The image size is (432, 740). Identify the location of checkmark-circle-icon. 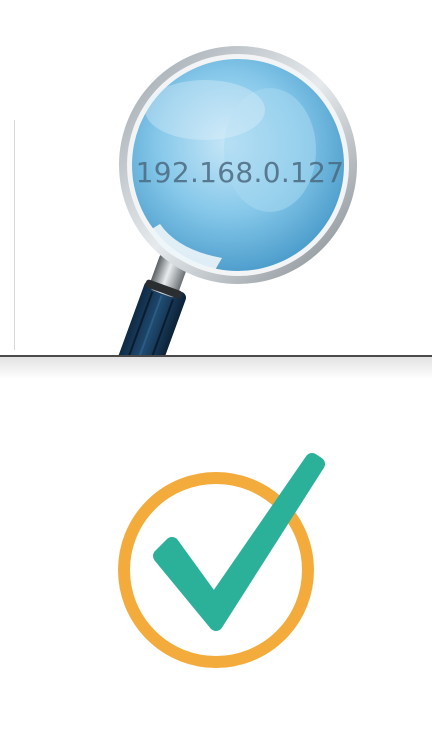
(221, 560).